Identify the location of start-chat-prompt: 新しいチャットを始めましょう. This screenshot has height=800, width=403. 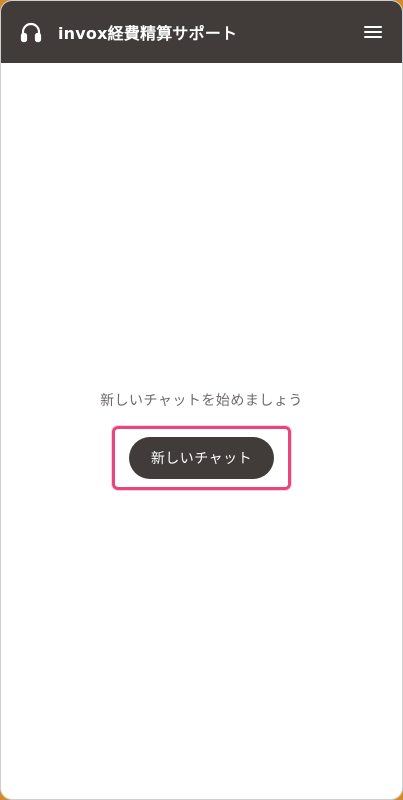
(201, 401).